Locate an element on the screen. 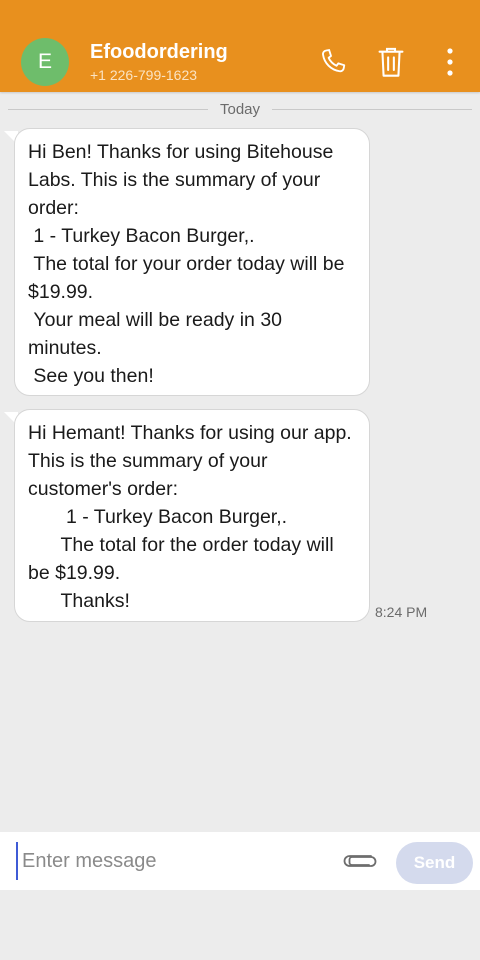 The width and height of the screenshot is (480, 960). call-button is located at coordinates (333, 62).